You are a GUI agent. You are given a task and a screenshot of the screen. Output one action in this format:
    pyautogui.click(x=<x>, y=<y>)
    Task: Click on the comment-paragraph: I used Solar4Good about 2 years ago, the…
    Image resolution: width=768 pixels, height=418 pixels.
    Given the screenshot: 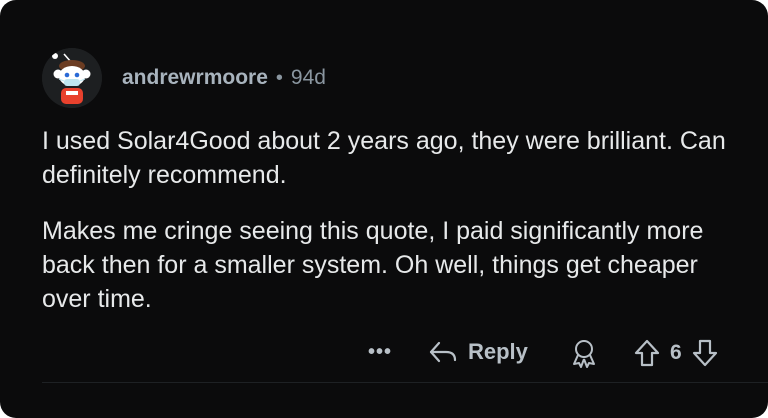 What is the action you would take?
    pyautogui.click(x=384, y=158)
    